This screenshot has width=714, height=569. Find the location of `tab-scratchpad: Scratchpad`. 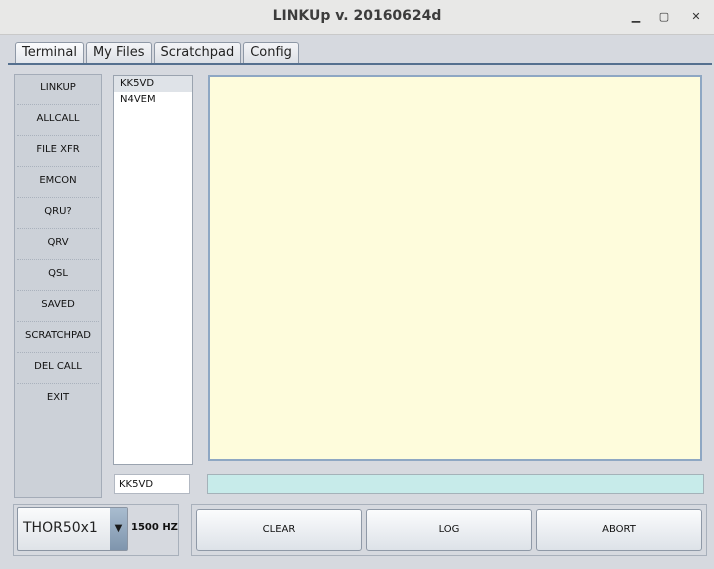

tab-scratchpad: Scratchpad is located at coordinates (197, 52).